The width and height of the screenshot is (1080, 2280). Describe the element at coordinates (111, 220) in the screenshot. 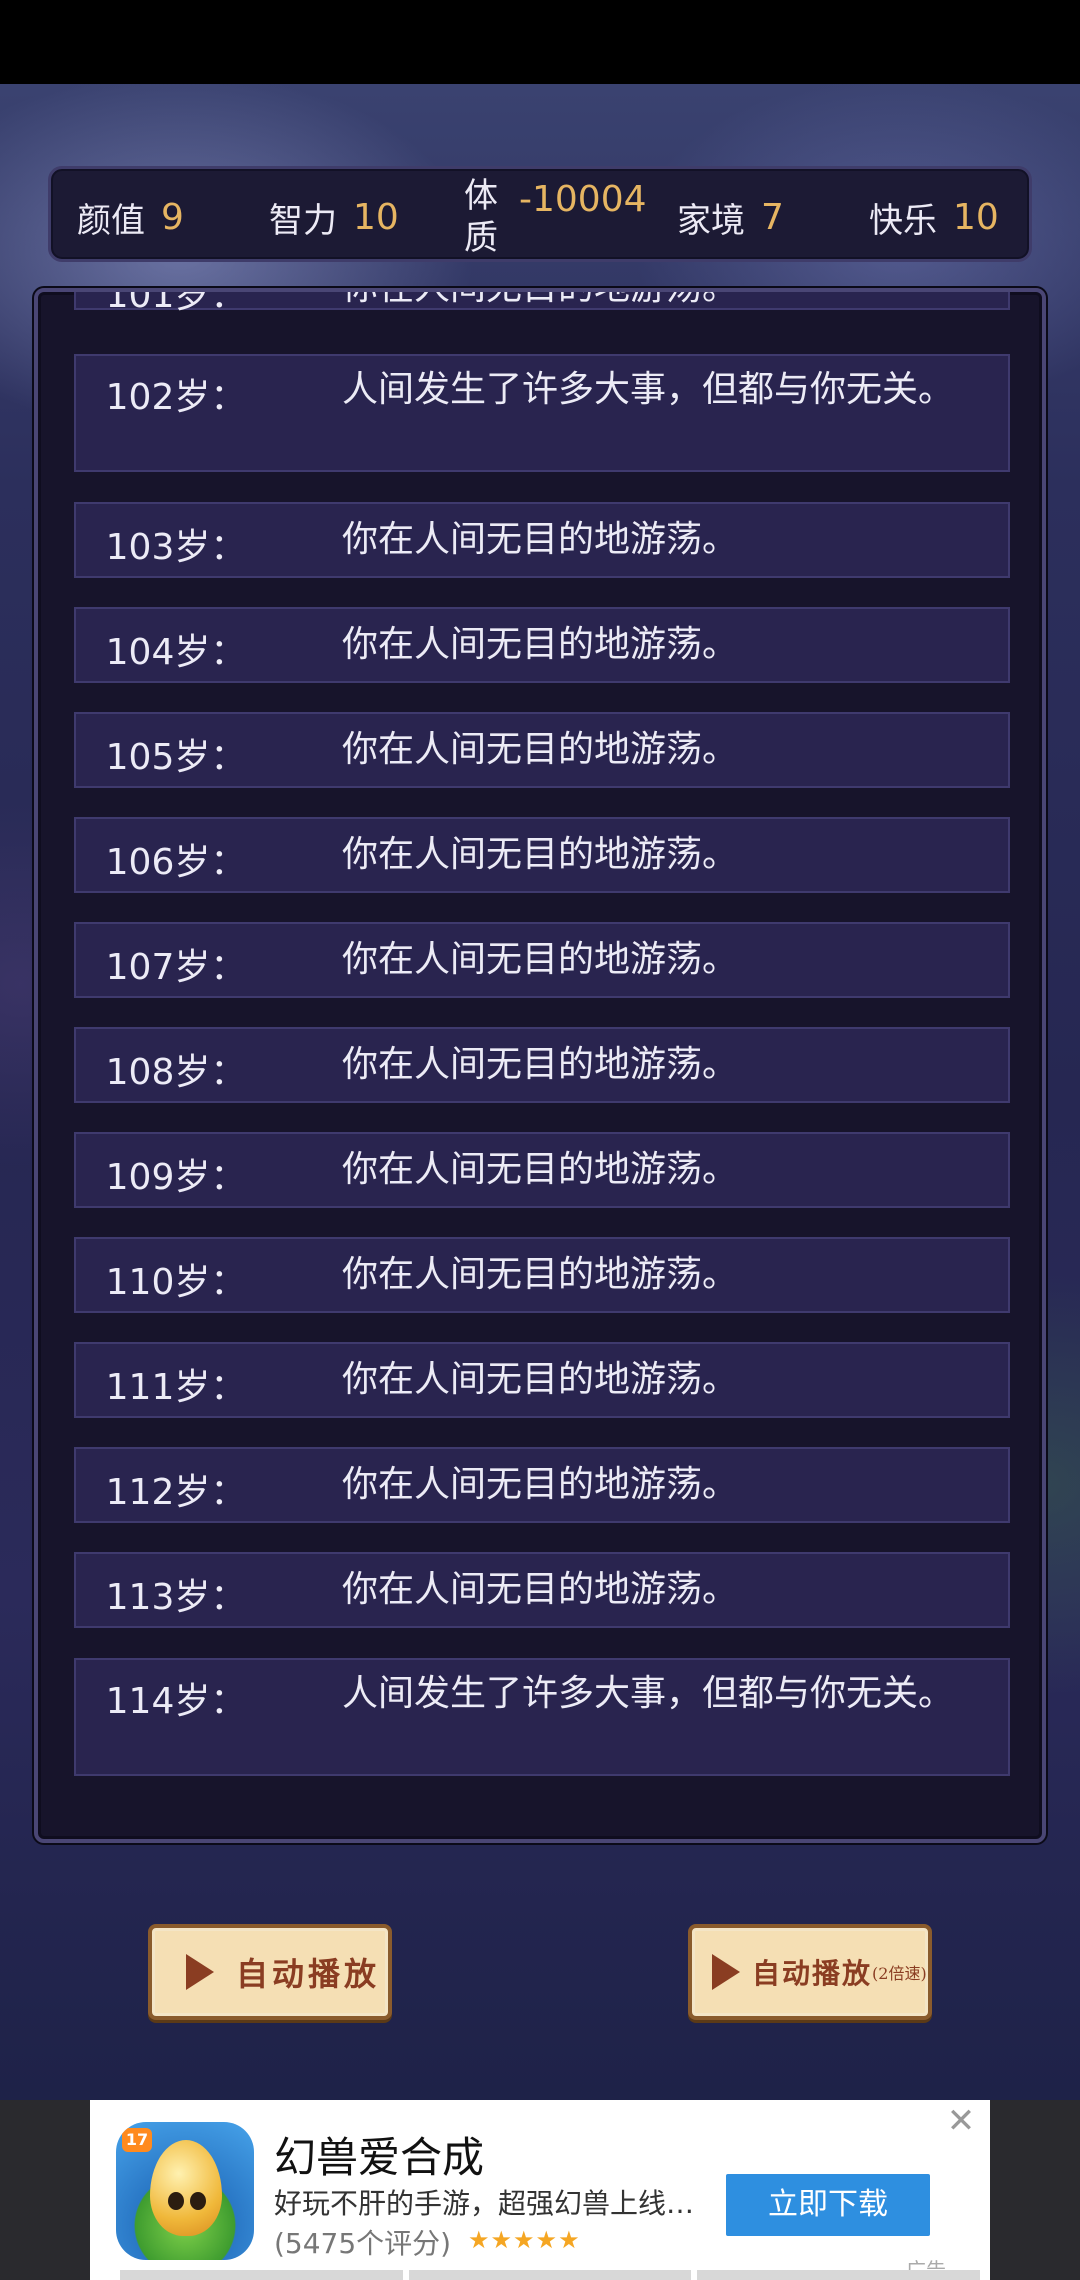

I see `attr-label: 颜值` at that location.